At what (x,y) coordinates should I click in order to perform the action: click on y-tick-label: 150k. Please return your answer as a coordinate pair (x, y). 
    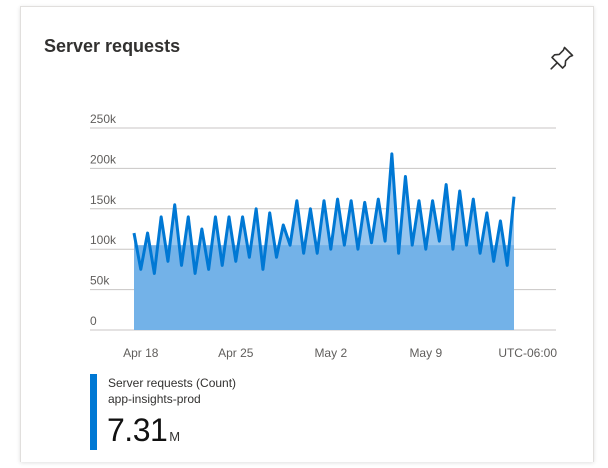
    Looking at the image, I should click on (103, 200).